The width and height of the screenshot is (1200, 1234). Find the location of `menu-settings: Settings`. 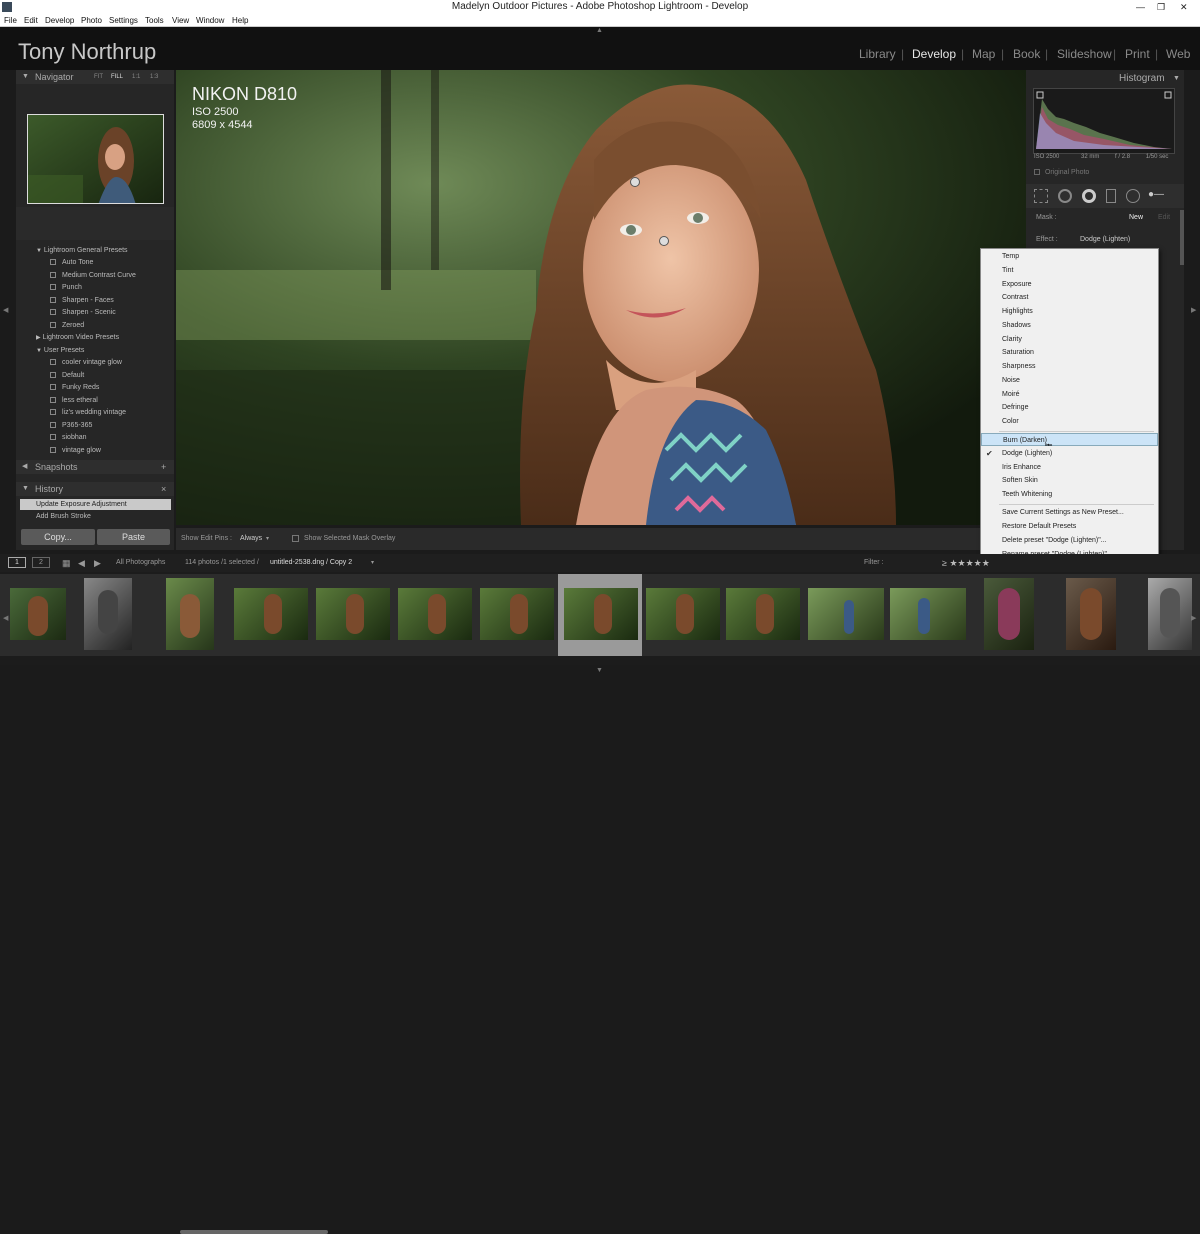

menu-settings: Settings is located at coordinates (123, 20).